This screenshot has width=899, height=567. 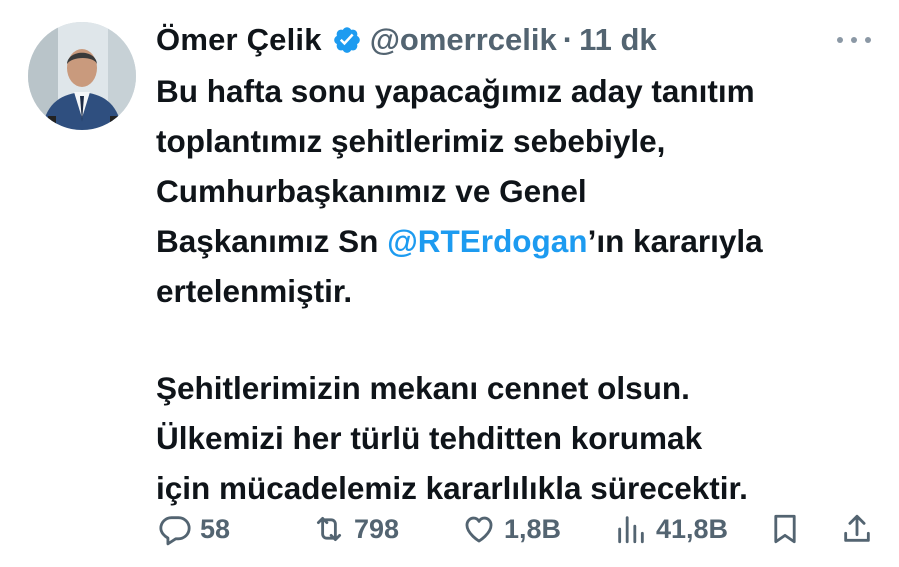 What do you see at coordinates (254, 291) in the screenshot?
I see `tweet-line: ertelenmiştir.` at bounding box center [254, 291].